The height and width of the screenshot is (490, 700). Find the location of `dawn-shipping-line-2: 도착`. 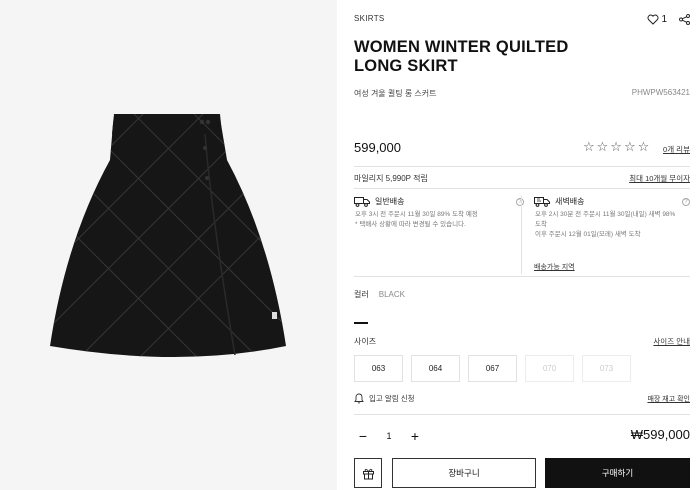

dawn-shipping-line-2: 도착 is located at coordinates (541, 224).